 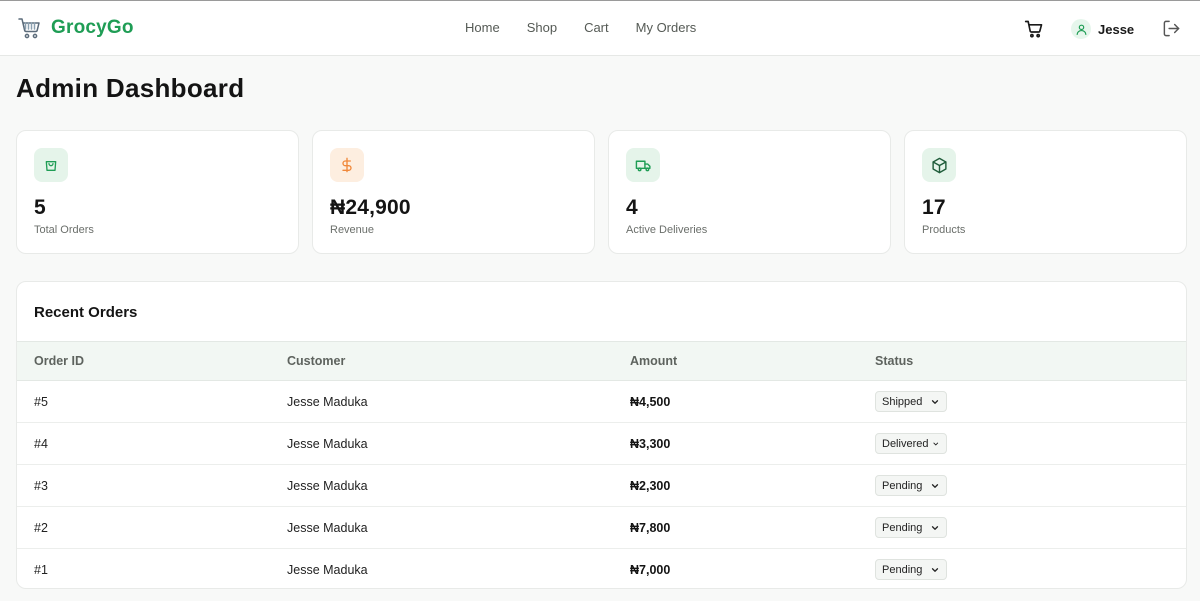 I want to click on column-header-order-id: Order ID, so click(x=59, y=361).